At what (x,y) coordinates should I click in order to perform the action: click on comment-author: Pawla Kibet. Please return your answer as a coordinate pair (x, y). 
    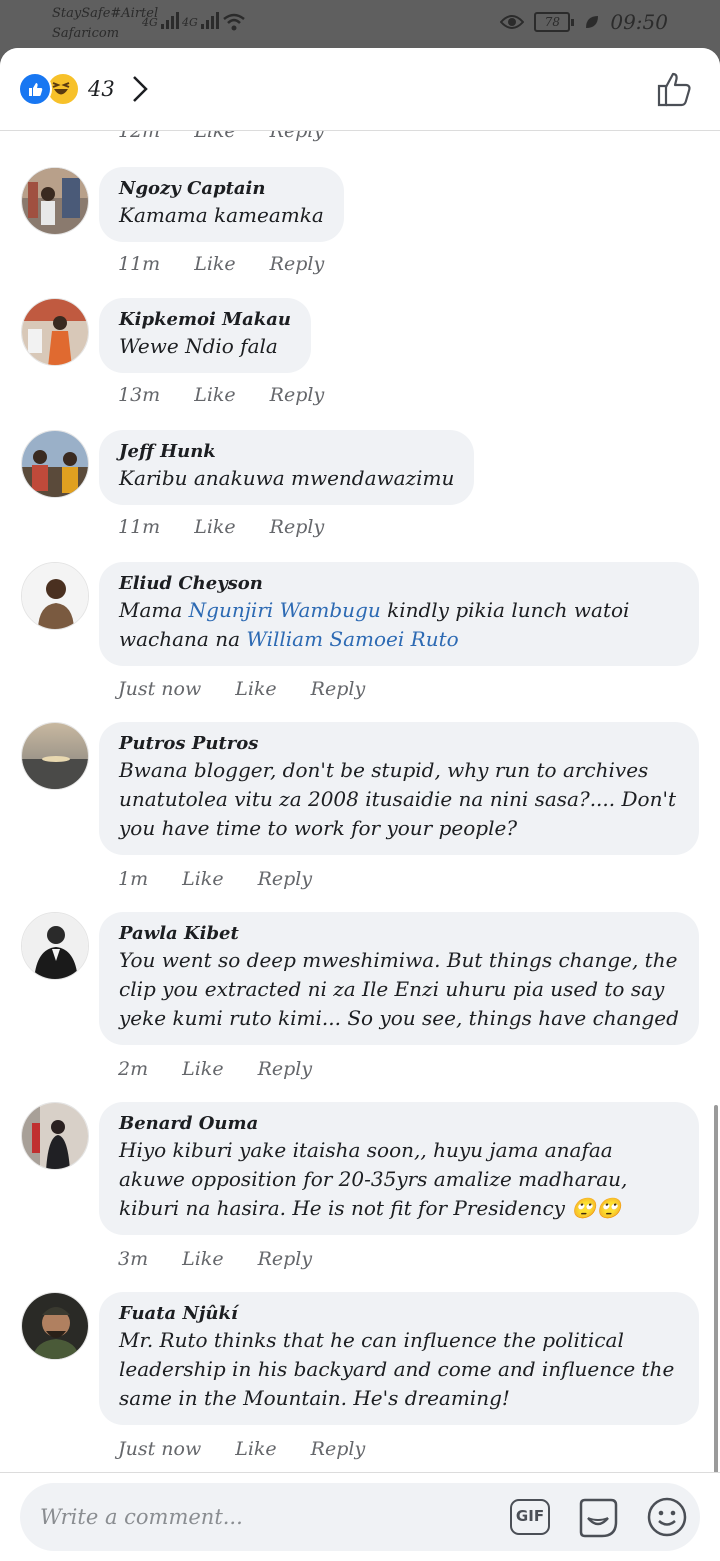
    Looking at the image, I should click on (399, 934).